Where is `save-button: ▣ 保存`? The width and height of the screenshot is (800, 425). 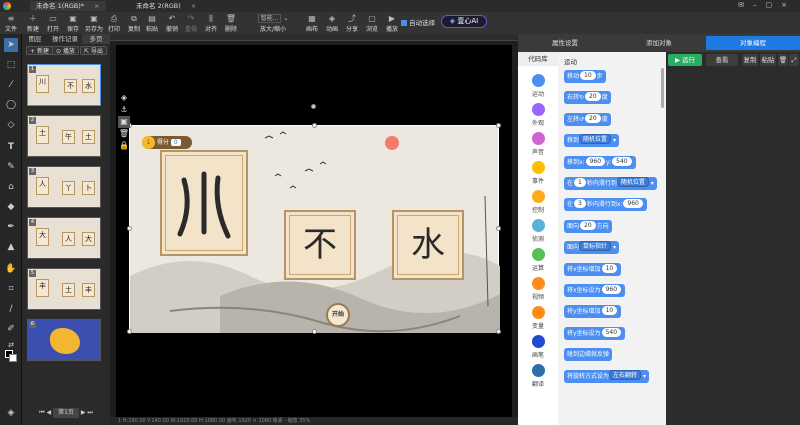 save-button: ▣ 保存 is located at coordinates (73, 23).